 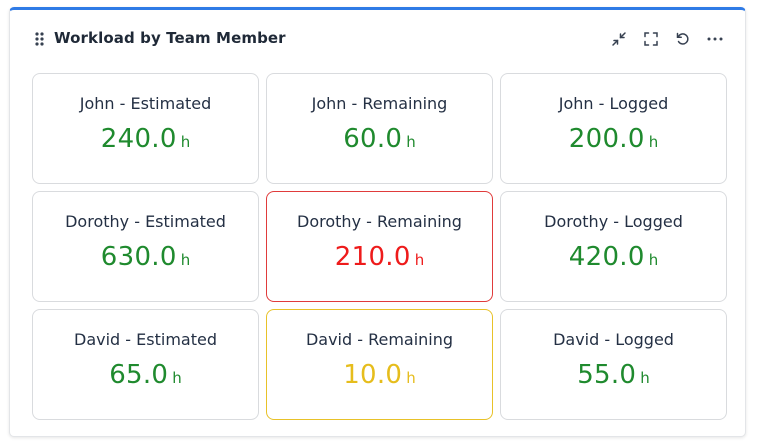 I want to click on card-number: 210.0, so click(x=372, y=257).